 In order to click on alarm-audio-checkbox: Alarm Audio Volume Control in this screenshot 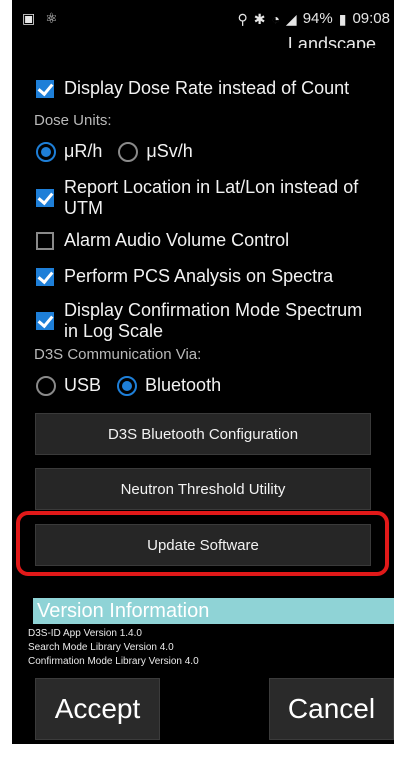, I will do `click(162, 240)`.